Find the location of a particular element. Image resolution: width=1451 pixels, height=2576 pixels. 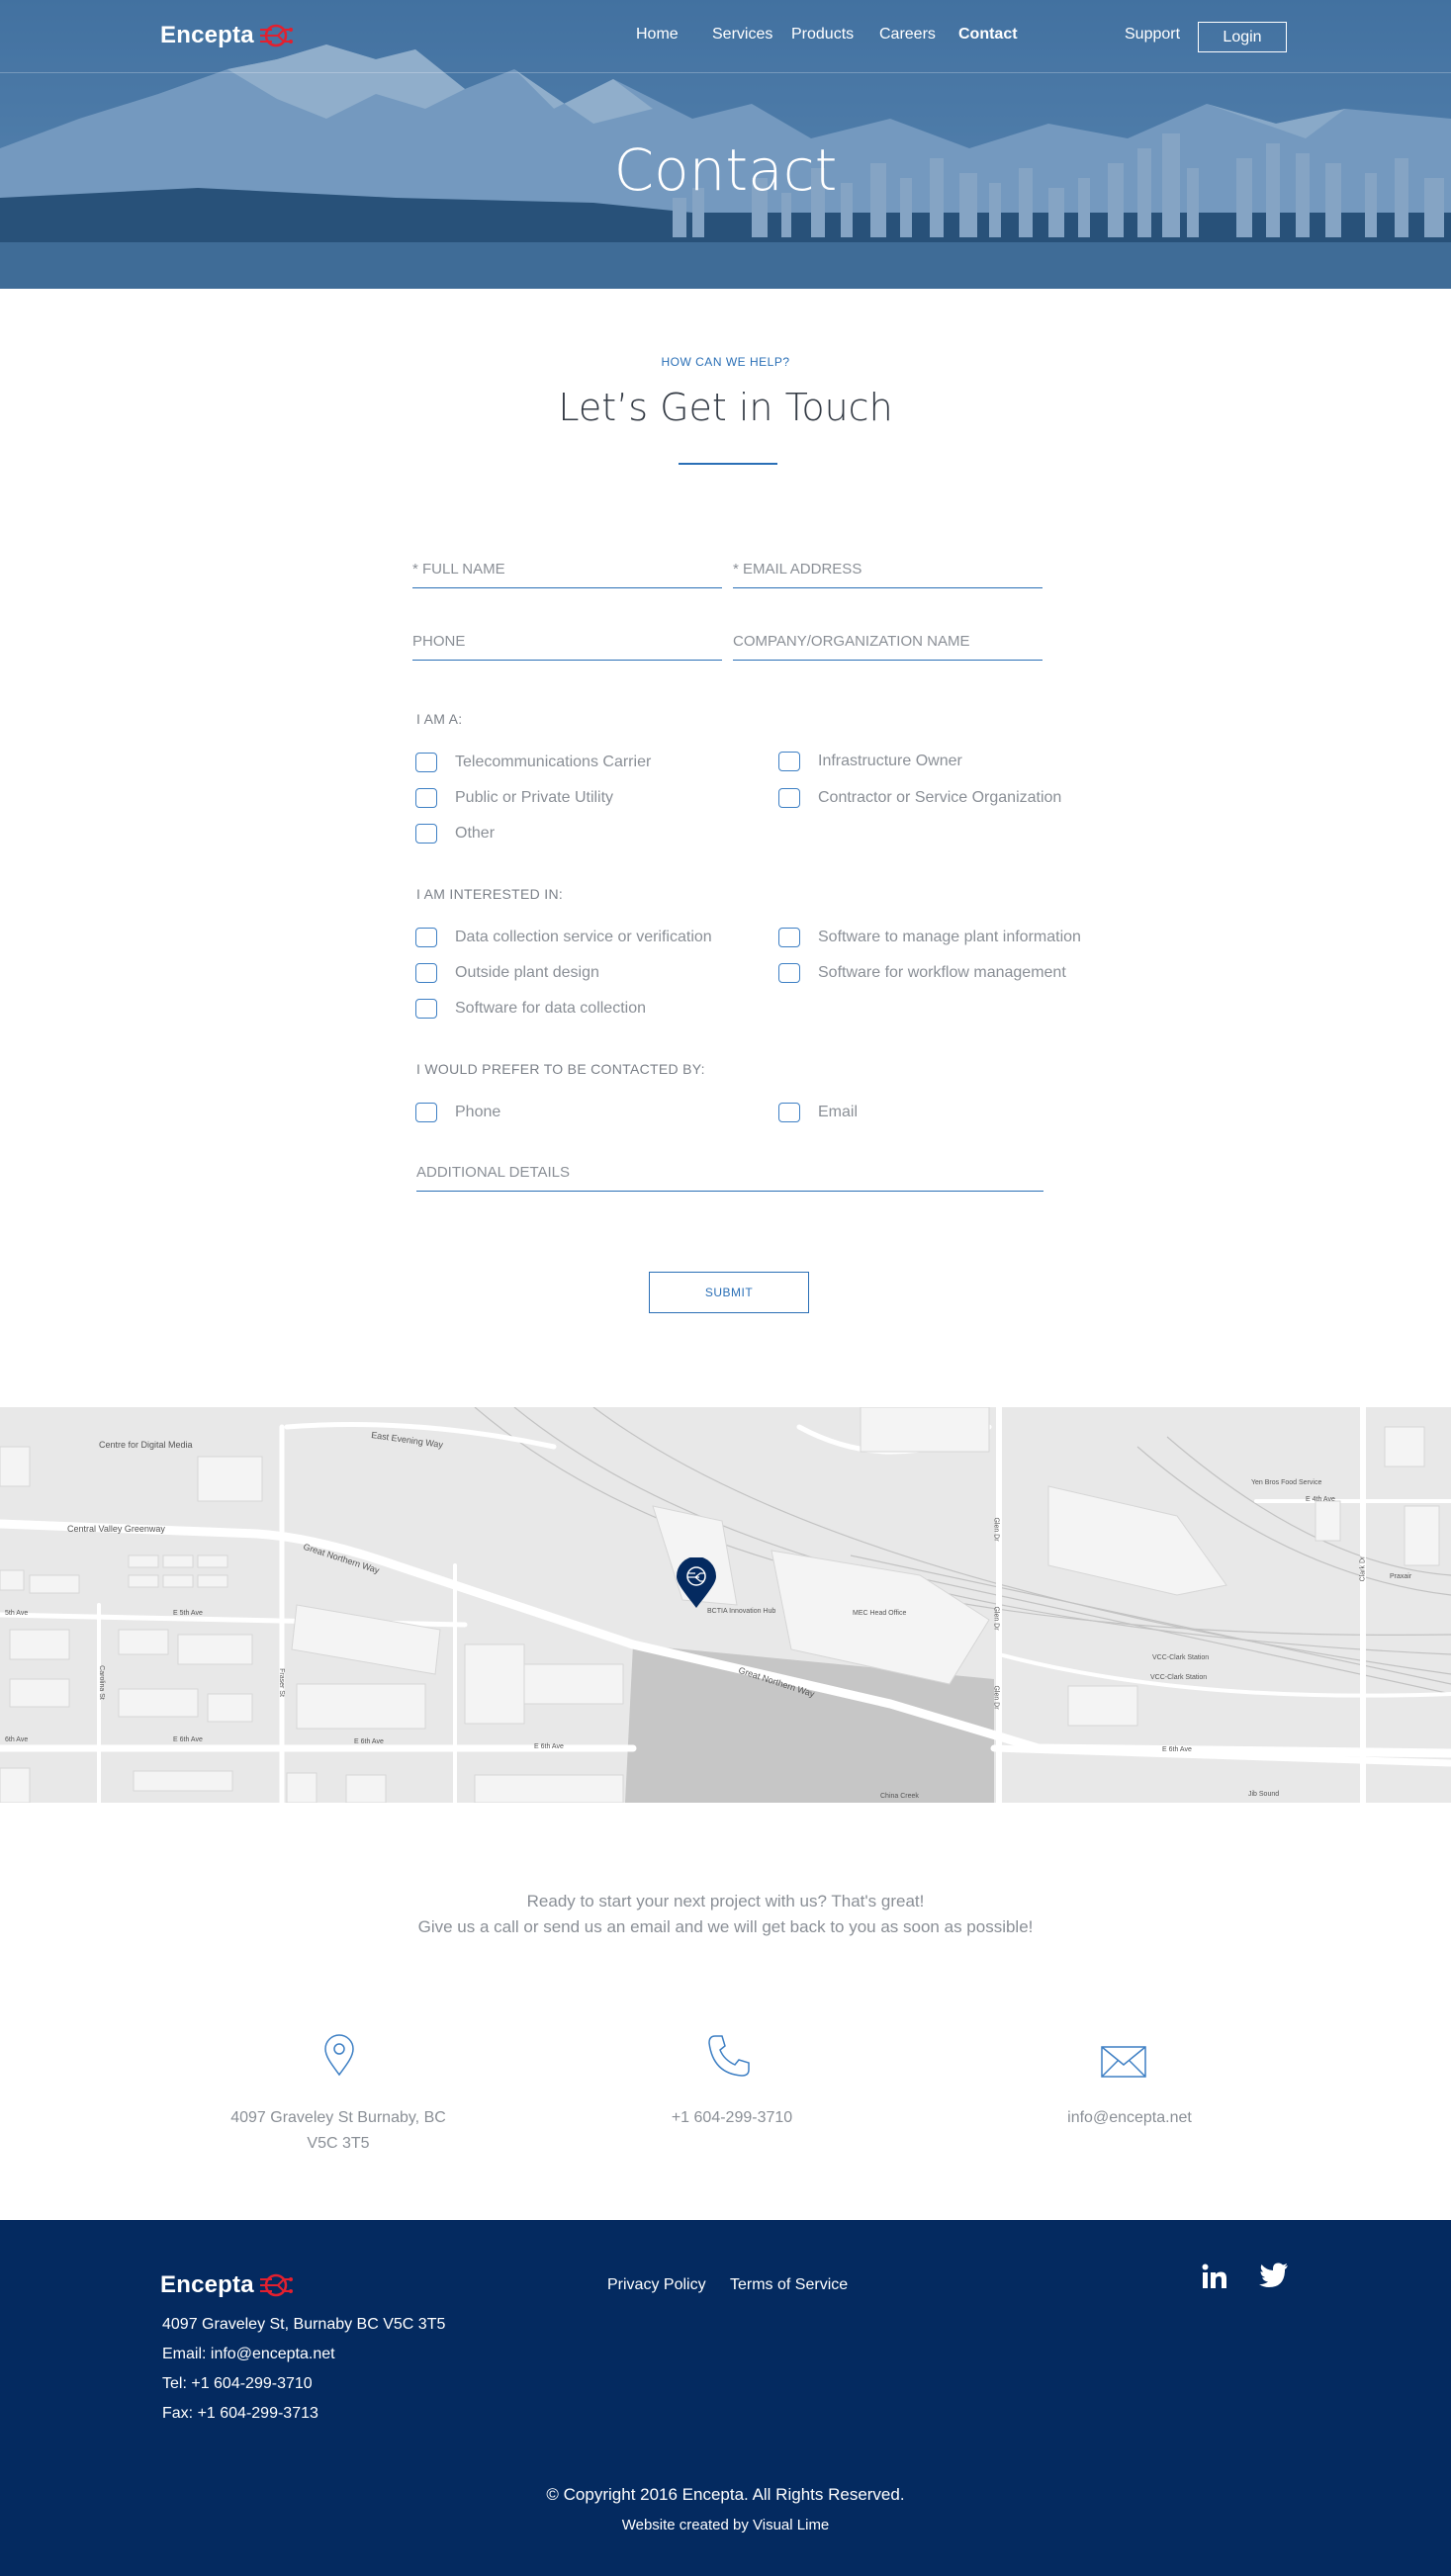

nav-products: Products is located at coordinates (835, 35).